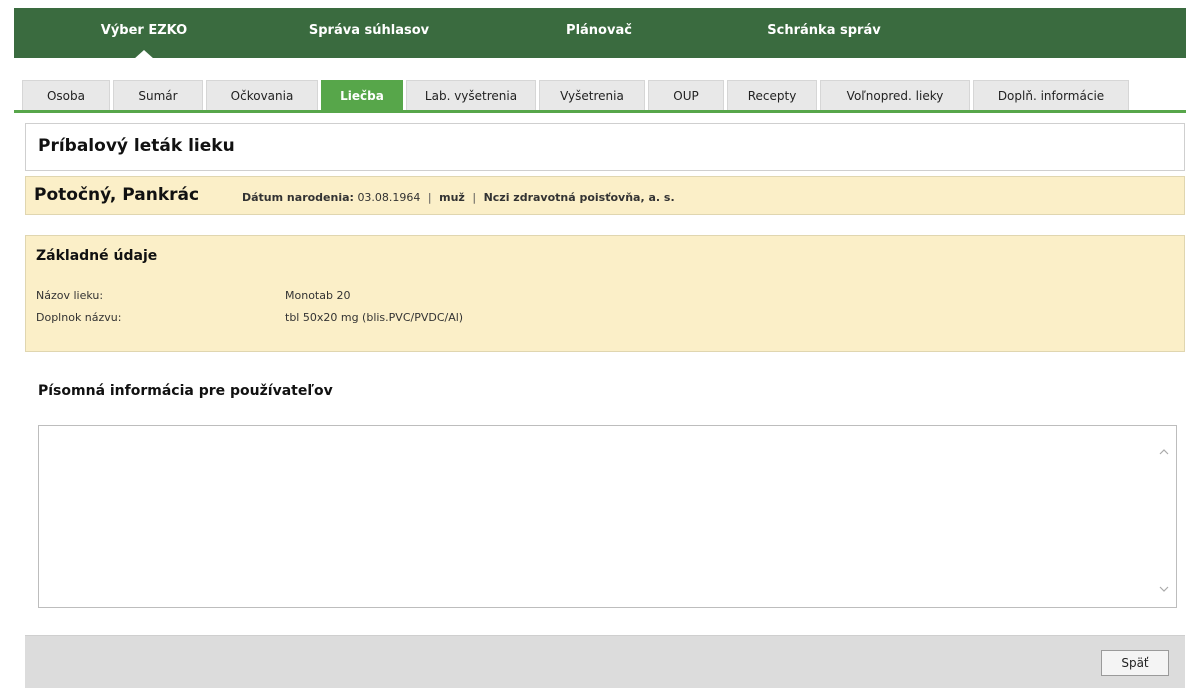 The image size is (1186, 688). Describe the element at coordinates (79, 317) in the screenshot. I see `drug-supplement-label: Doplnok názvu:` at that location.